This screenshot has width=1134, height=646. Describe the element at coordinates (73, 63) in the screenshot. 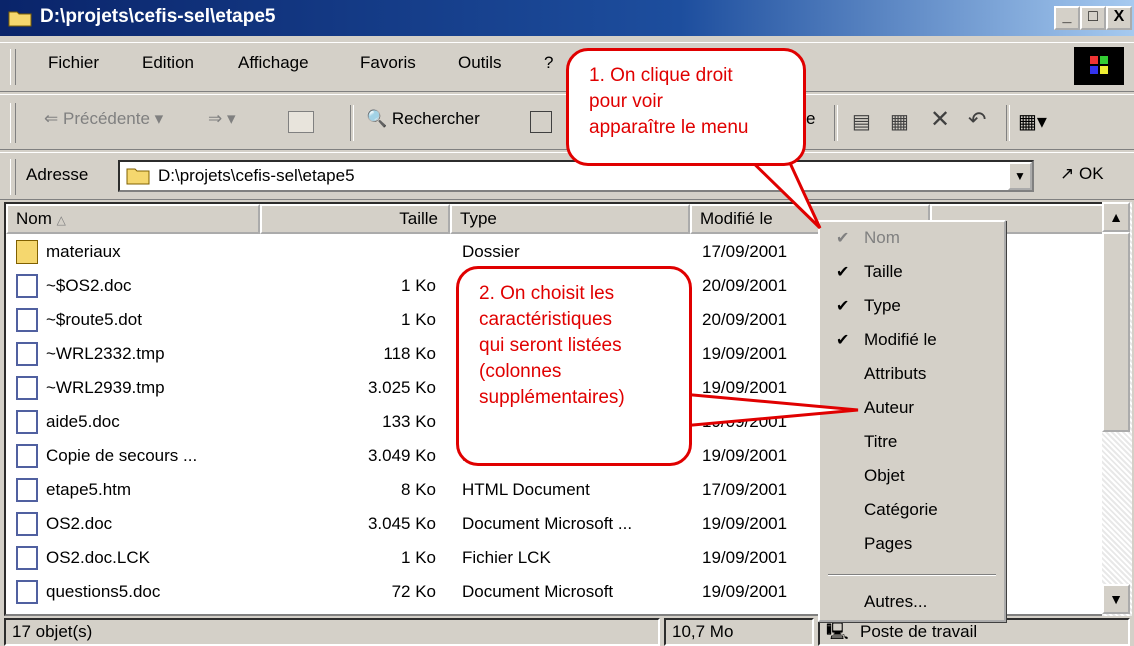

I see `menu-fichier: Fichier` at that location.